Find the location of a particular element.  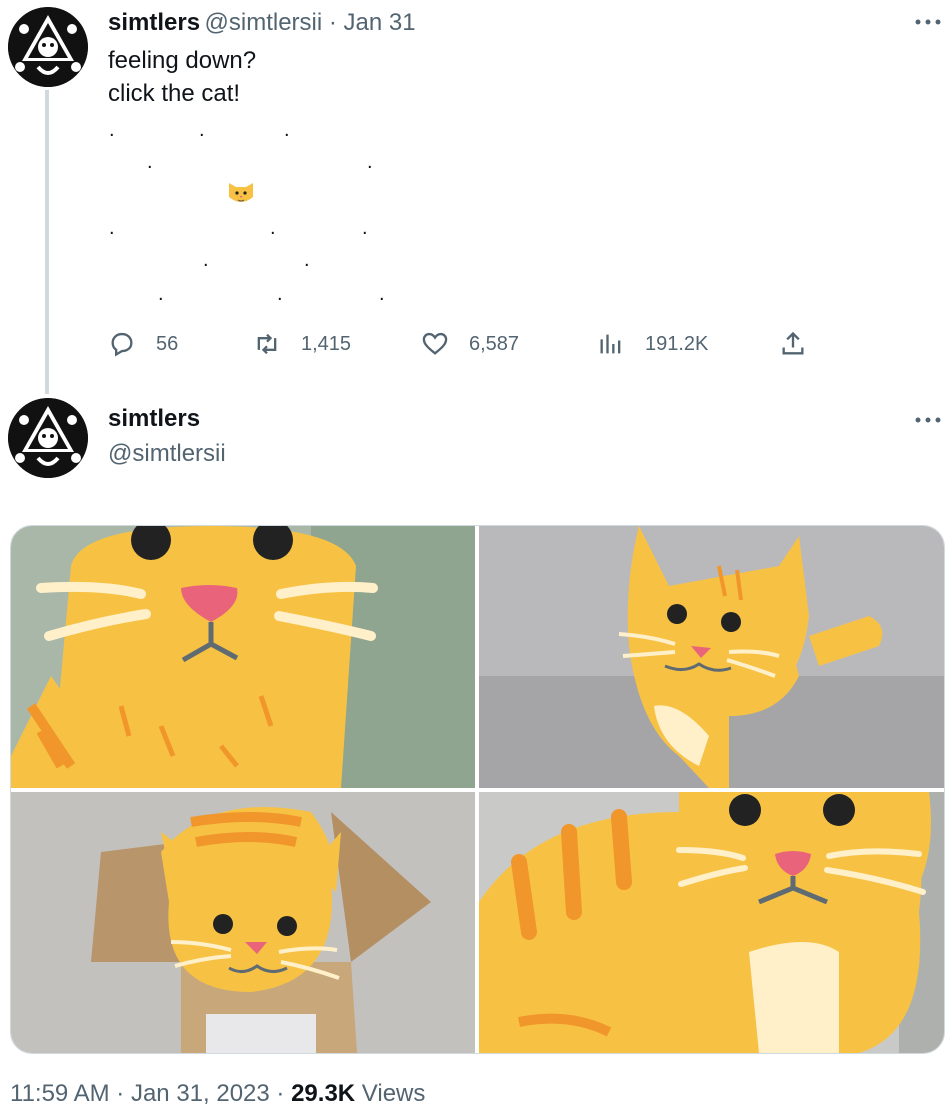

thread-line is located at coordinates (47, 242).